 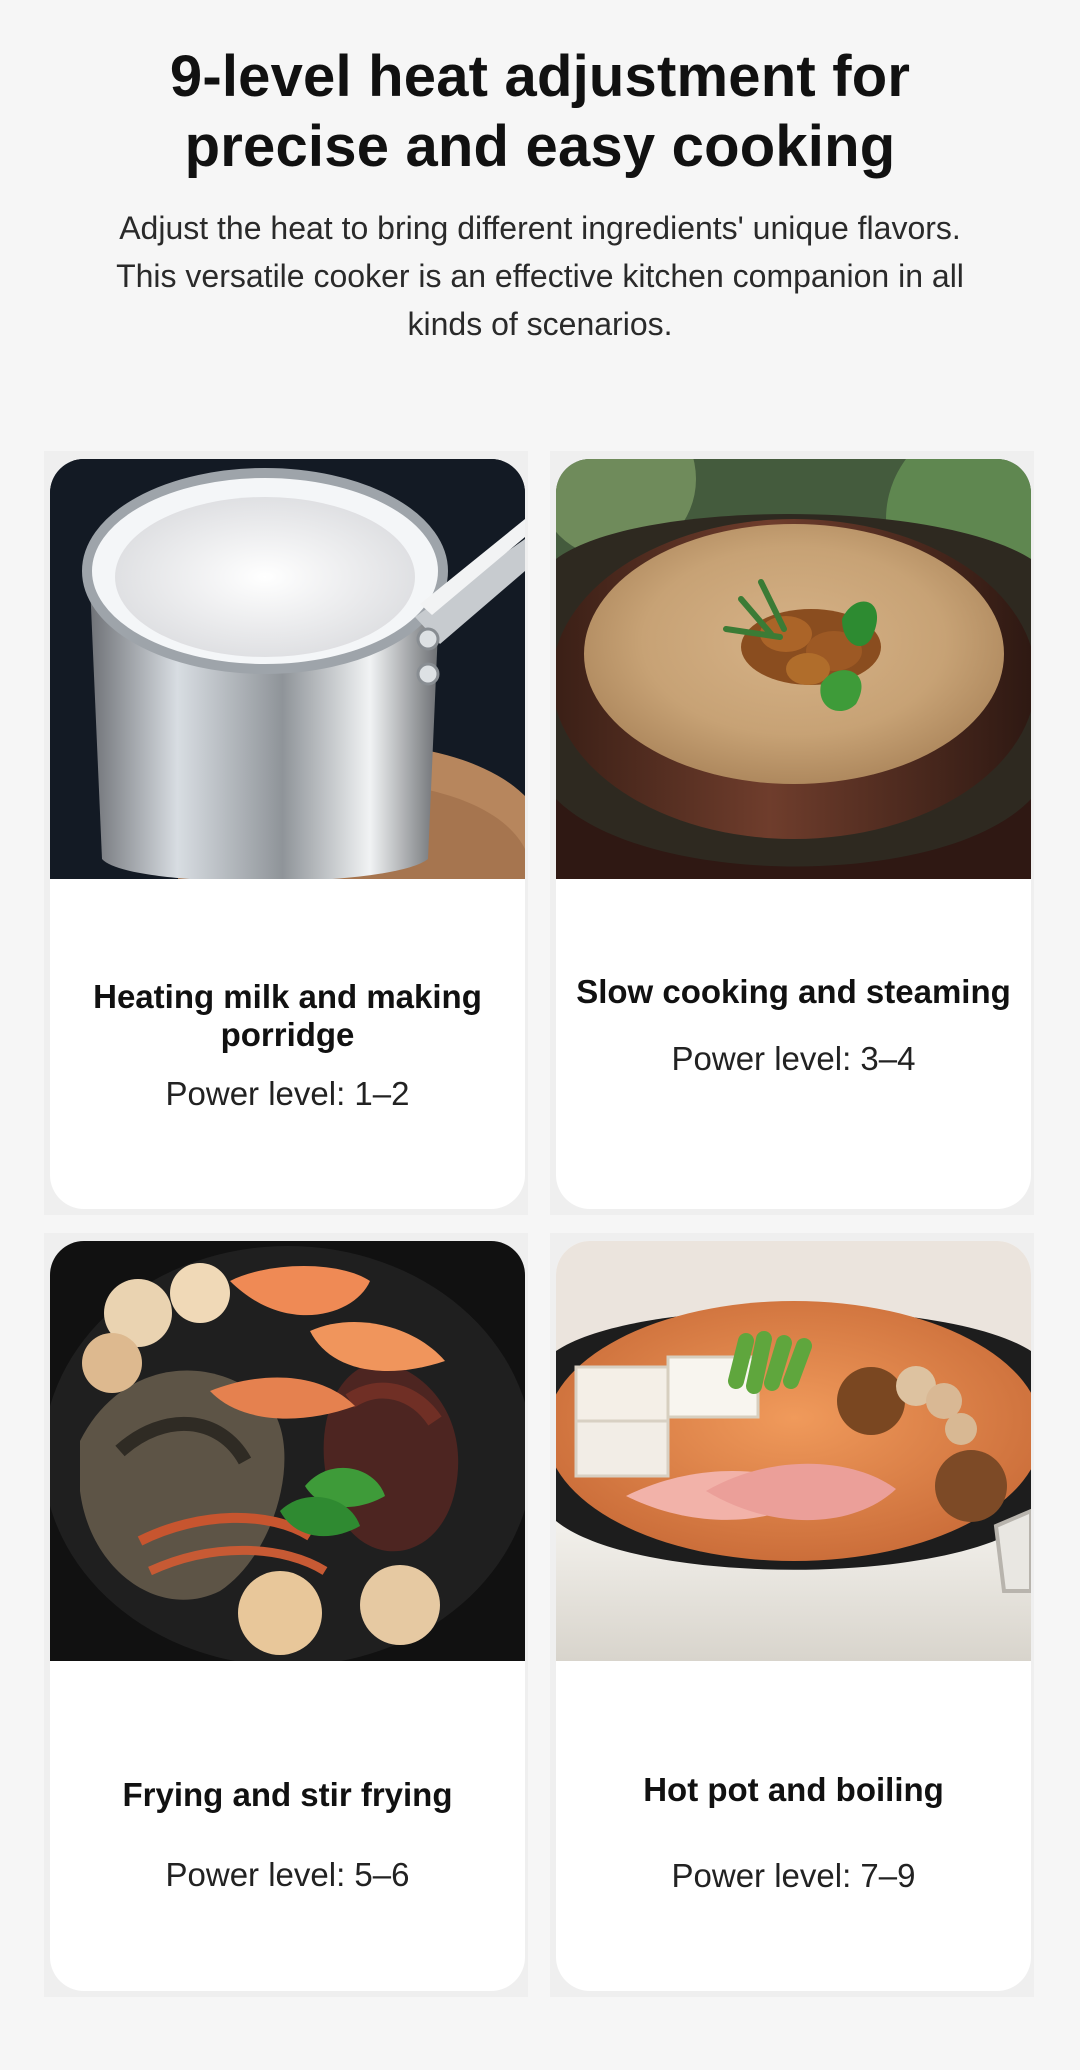 What do you see at coordinates (793, 1451) in the screenshot?
I see `hotpot-image` at bounding box center [793, 1451].